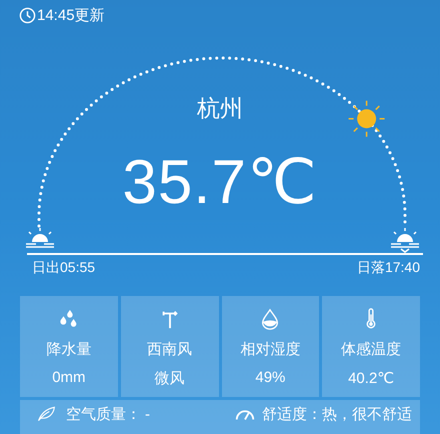 This screenshot has width=440, height=434. Describe the element at coordinates (220, 108) in the screenshot. I see `city-name: 杭州` at that location.